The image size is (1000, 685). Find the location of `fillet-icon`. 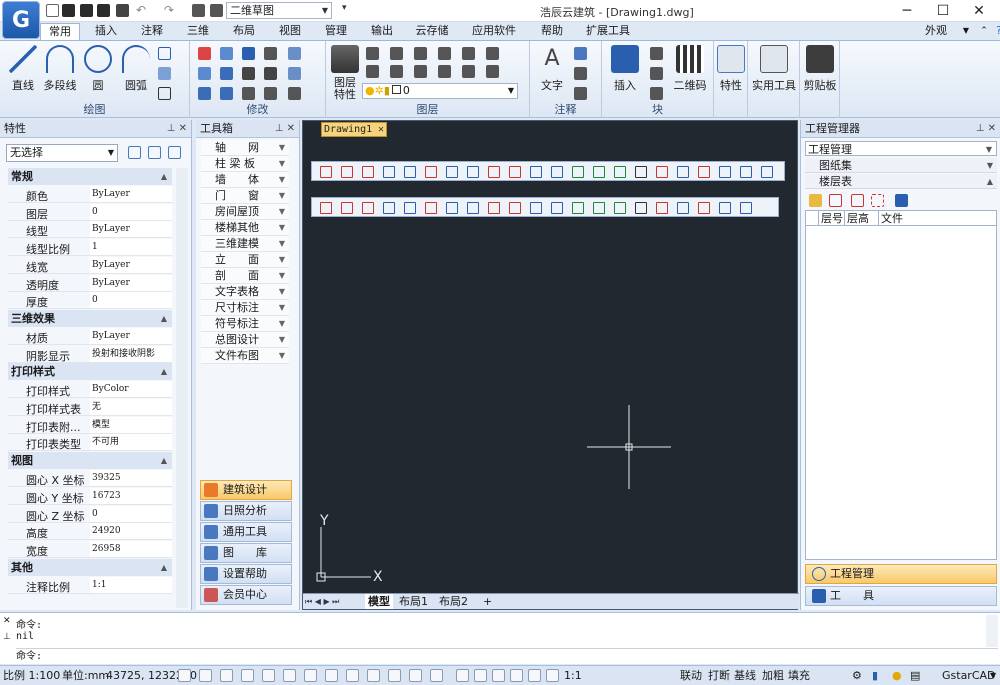

fillet-icon is located at coordinates (270, 53).